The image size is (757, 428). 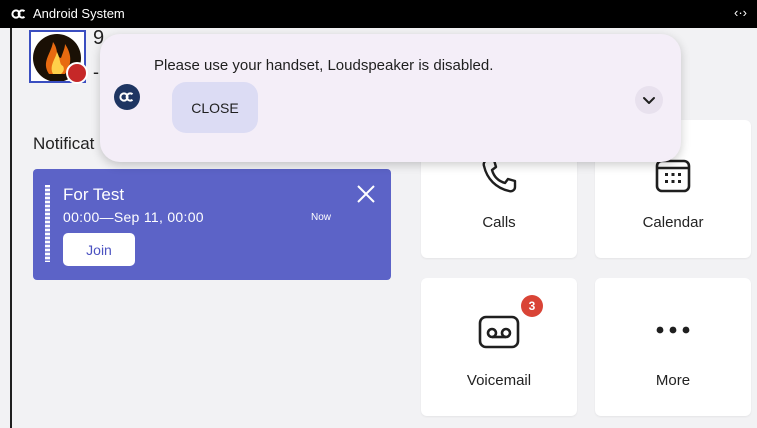 What do you see at coordinates (79, 13) in the screenshot?
I see `status-app-name: Android System` at bounding box center [79, 13].